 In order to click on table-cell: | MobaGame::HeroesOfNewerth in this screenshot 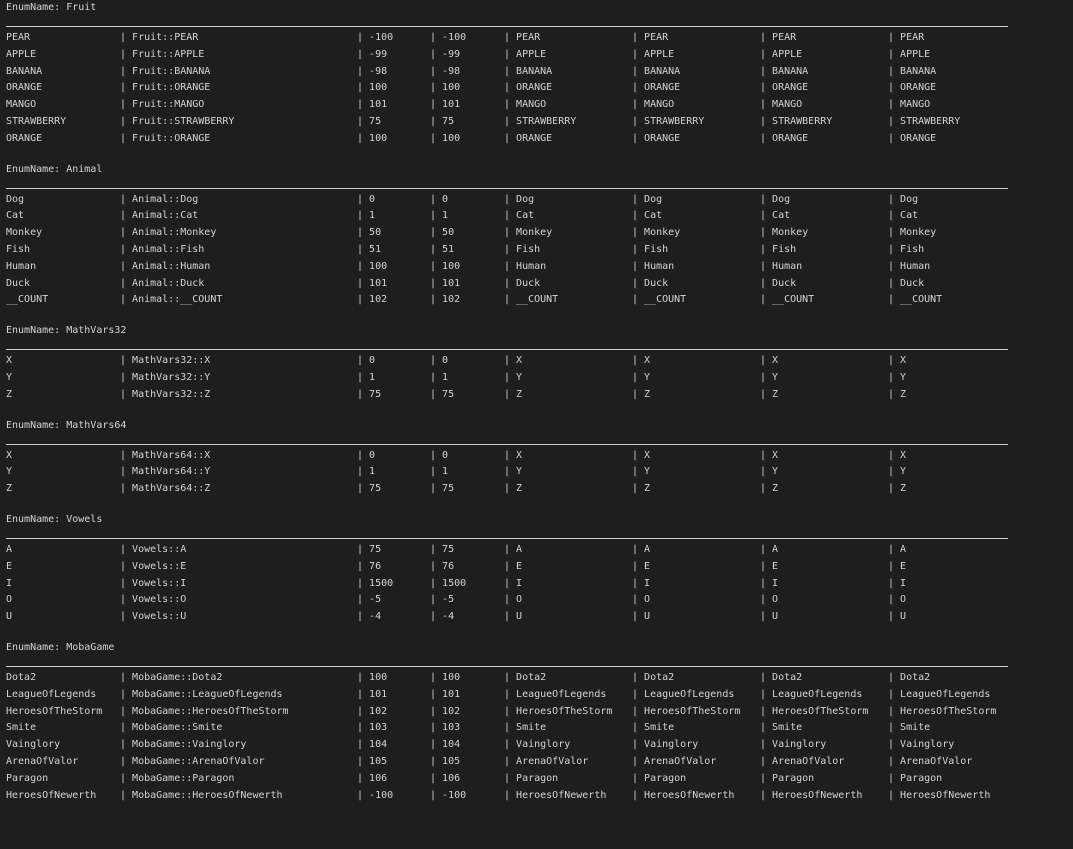, I will do `click(201, 796)`.